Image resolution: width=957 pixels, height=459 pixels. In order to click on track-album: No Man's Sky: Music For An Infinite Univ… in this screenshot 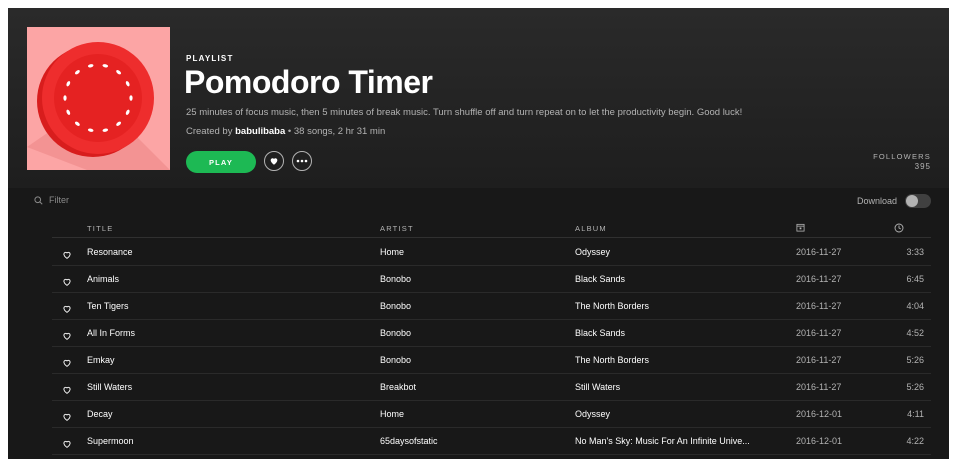, I will do `click(662, 441)`.